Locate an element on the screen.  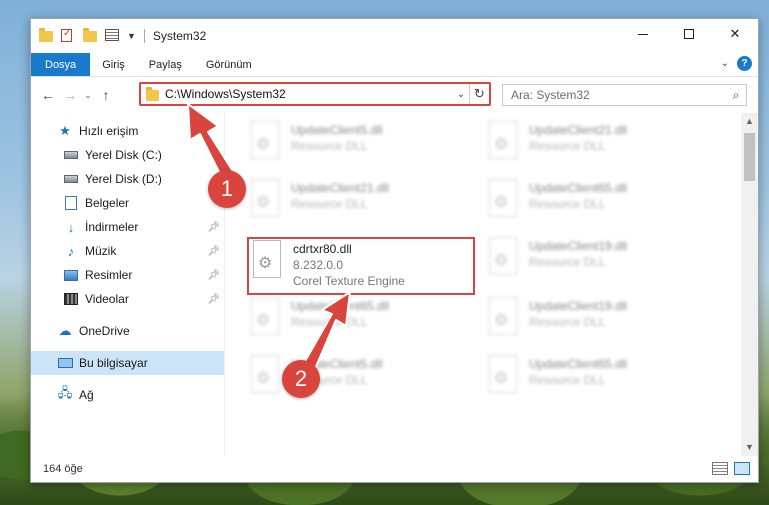
refresh-icon: ↻ is located at coordinates (479, 94).